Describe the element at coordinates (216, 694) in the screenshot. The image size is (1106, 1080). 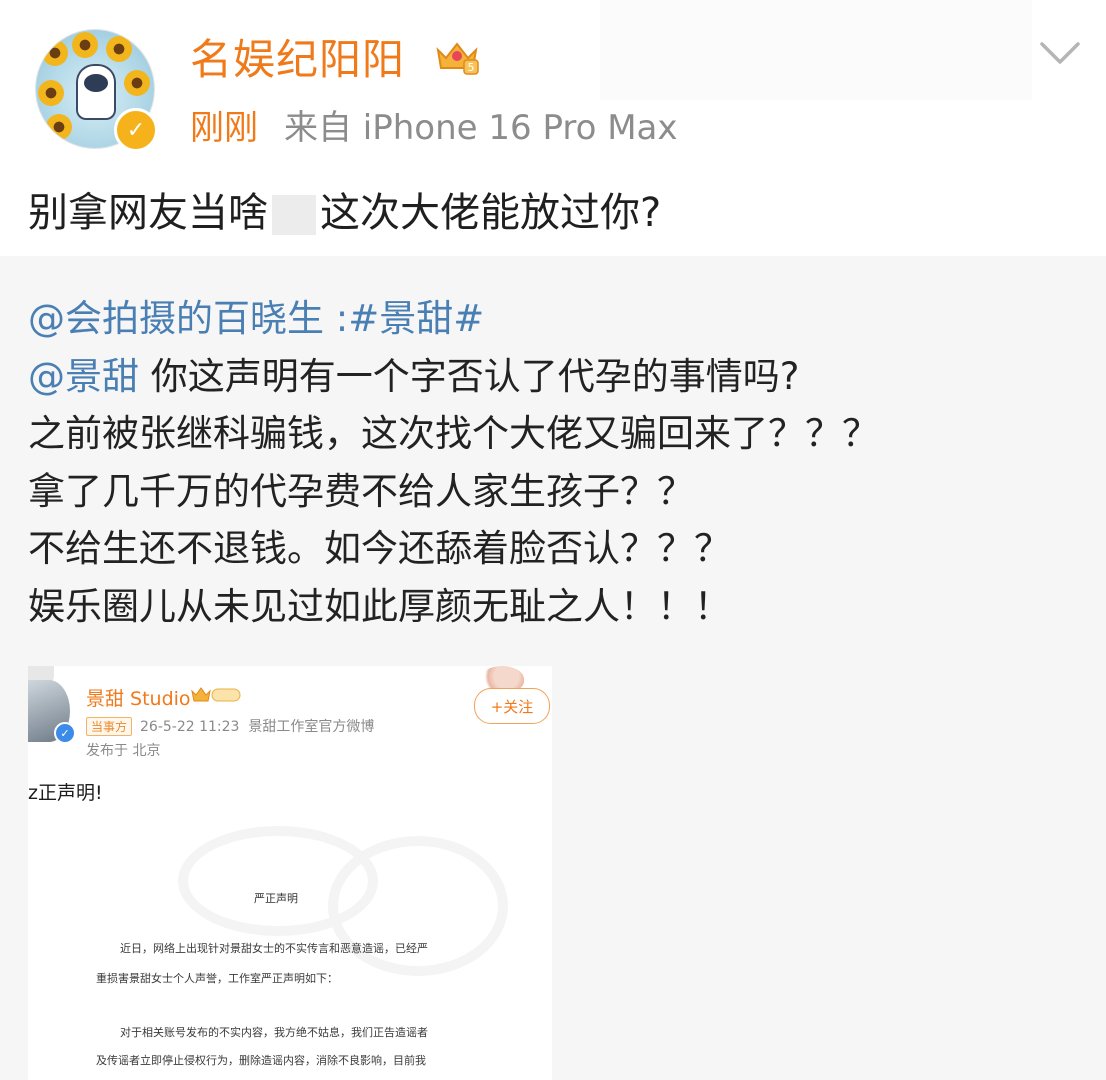
I see `crown-icon` at that location.